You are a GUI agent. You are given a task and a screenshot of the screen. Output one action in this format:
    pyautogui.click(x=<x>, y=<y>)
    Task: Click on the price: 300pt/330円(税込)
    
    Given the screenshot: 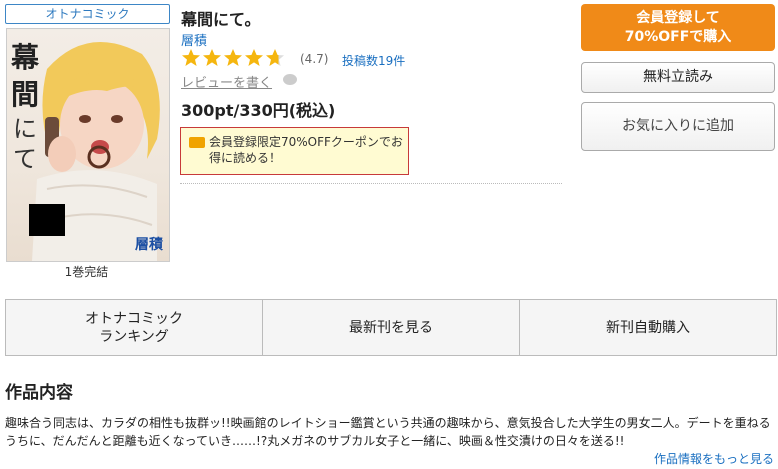 What is the action you would take?
    pyautogui.click(x=258, y=110)
    